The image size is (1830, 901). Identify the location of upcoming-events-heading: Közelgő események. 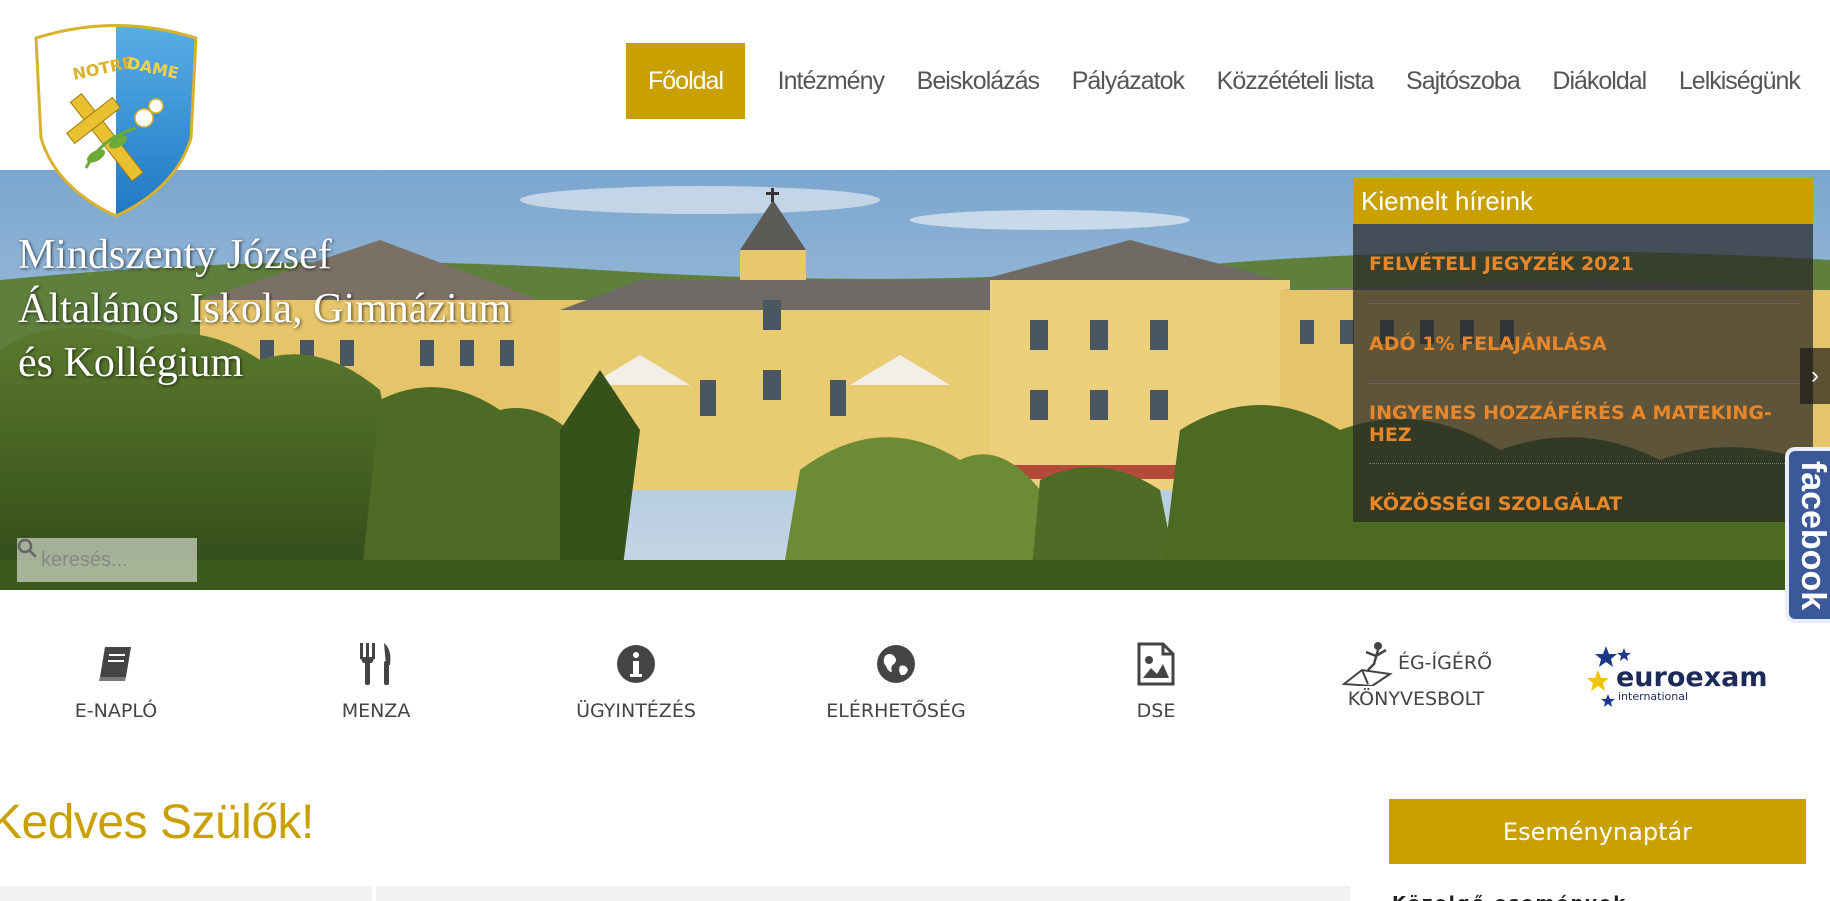
(1509, 897).